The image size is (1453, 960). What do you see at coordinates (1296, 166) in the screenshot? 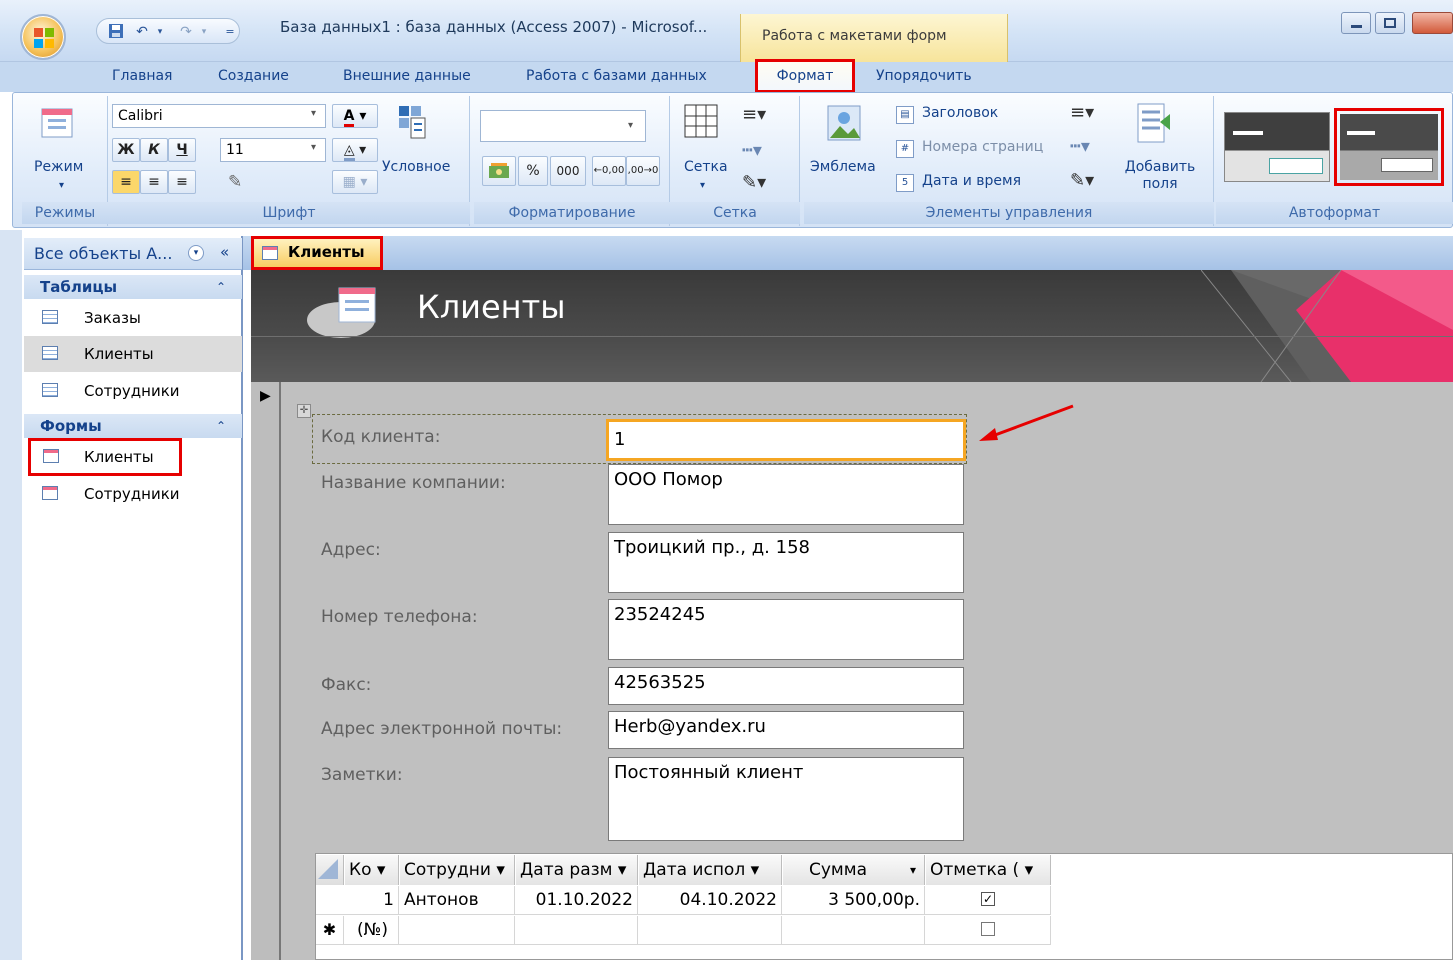
I see `style1-field-mark` at bounding box center [1296, 166].